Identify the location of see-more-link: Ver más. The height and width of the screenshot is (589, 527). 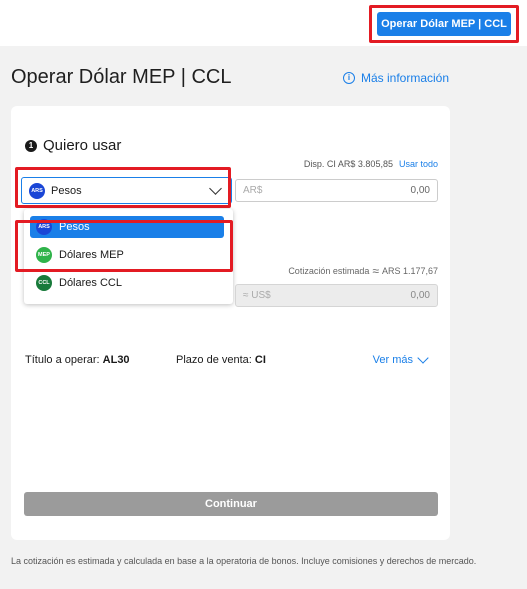
(400, 359).